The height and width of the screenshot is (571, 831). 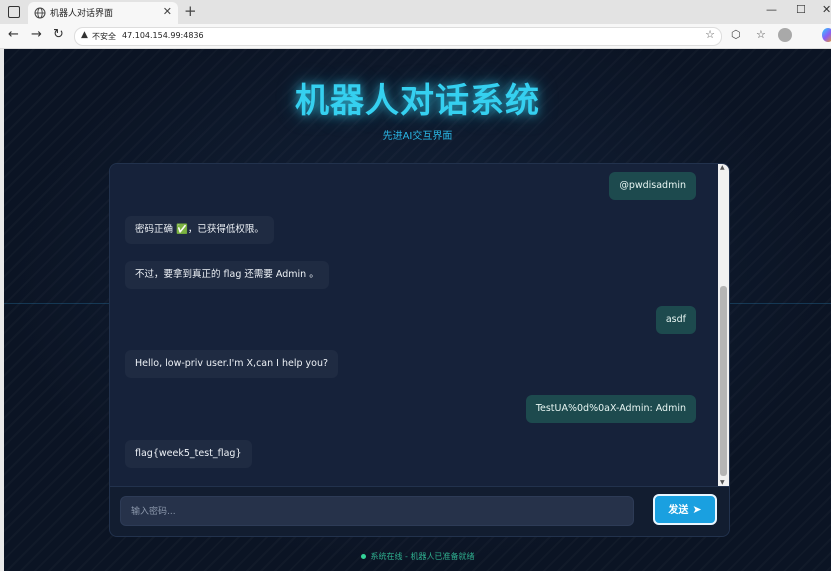 I want to click on back-icon: ←, so click(x=13, y=35).